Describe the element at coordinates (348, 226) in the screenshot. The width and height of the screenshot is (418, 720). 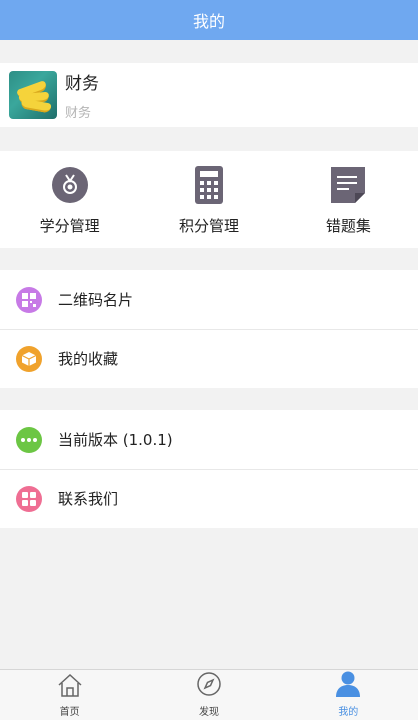
I see `grid-label: 错题集` at that location.